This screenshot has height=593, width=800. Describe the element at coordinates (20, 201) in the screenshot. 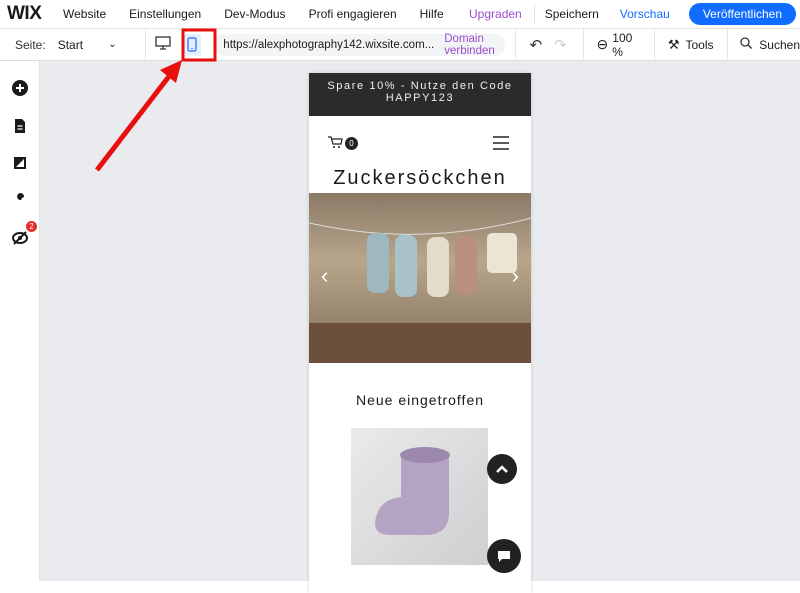

I see `wrench-icon` at that location.